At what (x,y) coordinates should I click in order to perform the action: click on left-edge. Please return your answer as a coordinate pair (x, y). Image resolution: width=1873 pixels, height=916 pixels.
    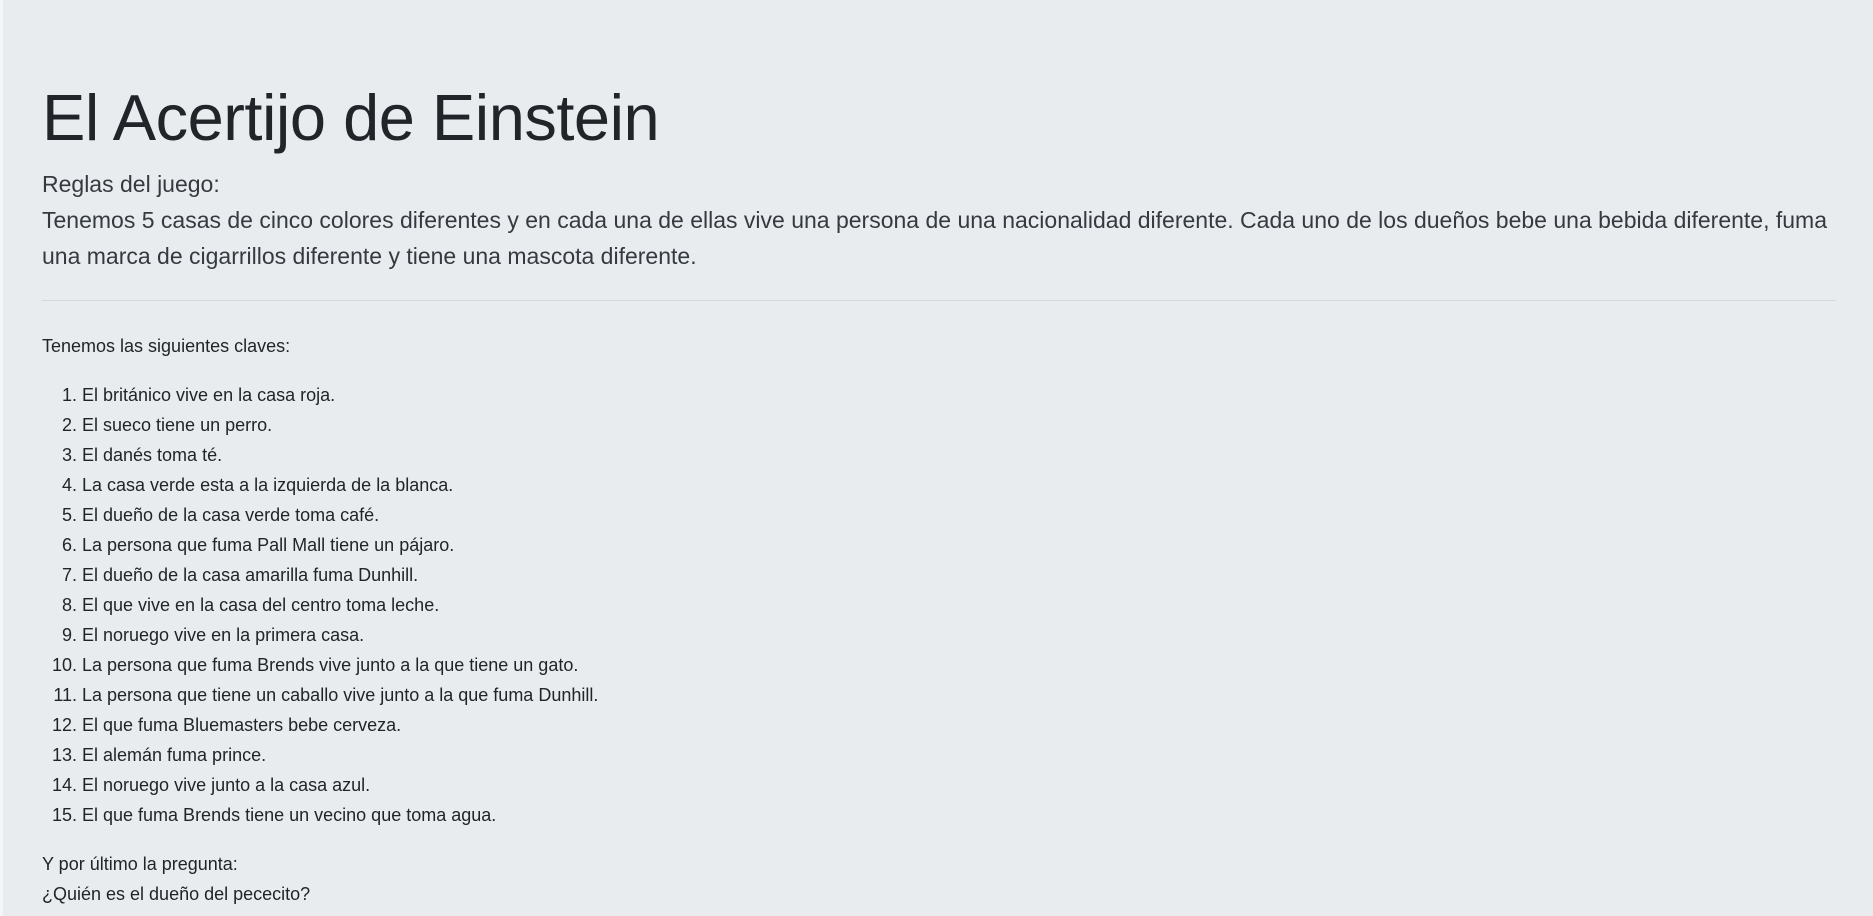
    Looking at the image, I should click on (1, 458).